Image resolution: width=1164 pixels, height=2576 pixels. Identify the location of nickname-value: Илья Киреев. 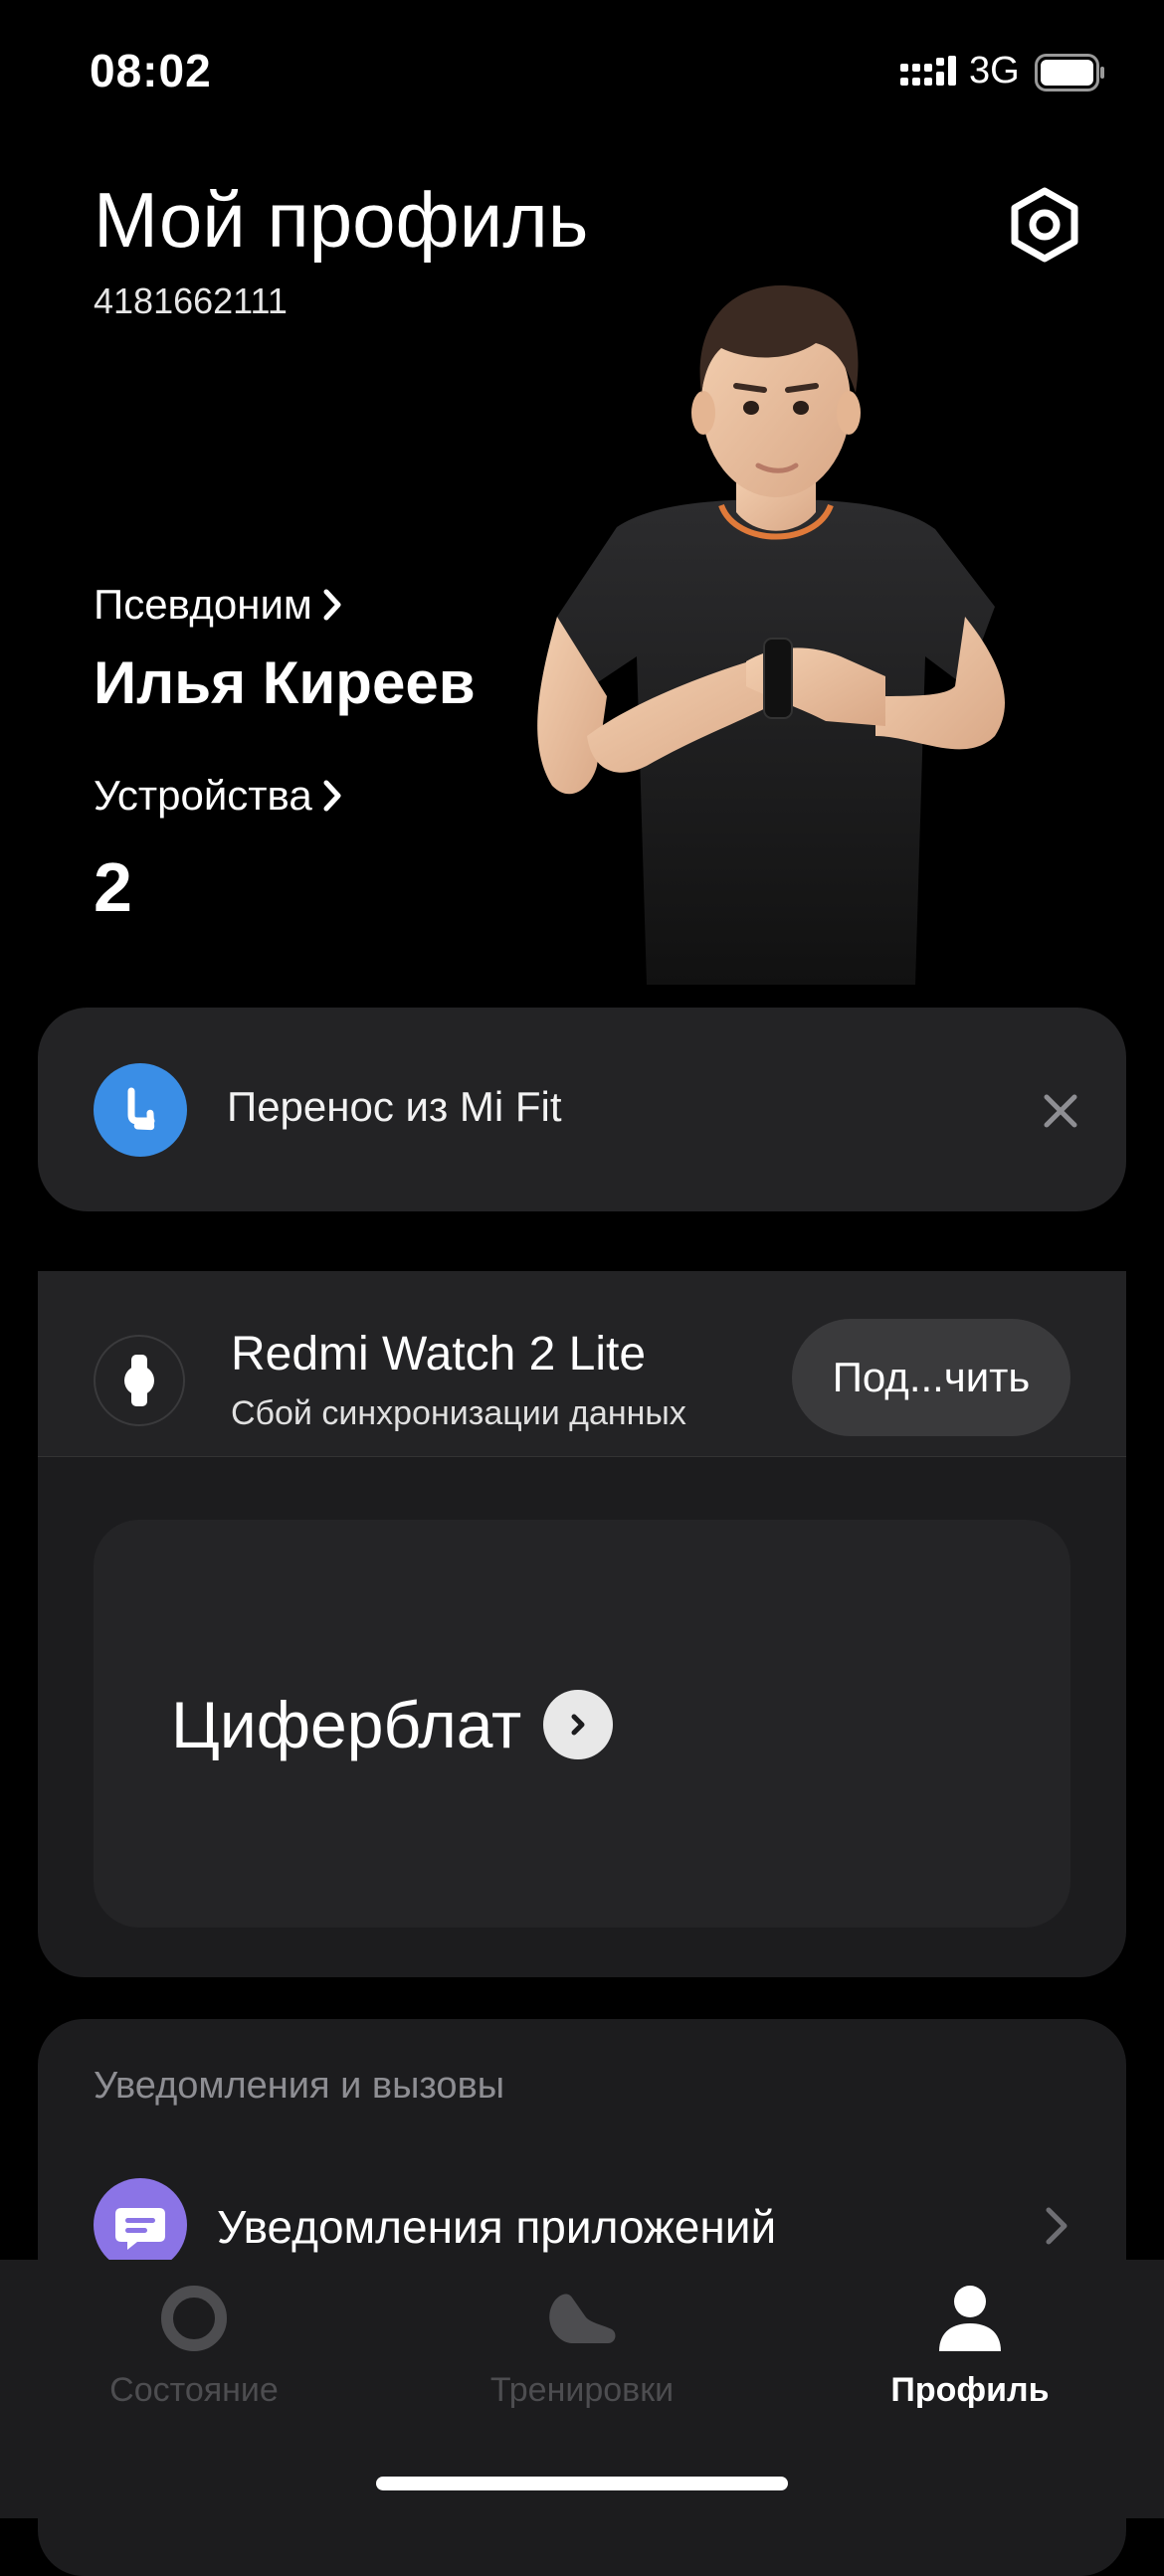
(285, 682).